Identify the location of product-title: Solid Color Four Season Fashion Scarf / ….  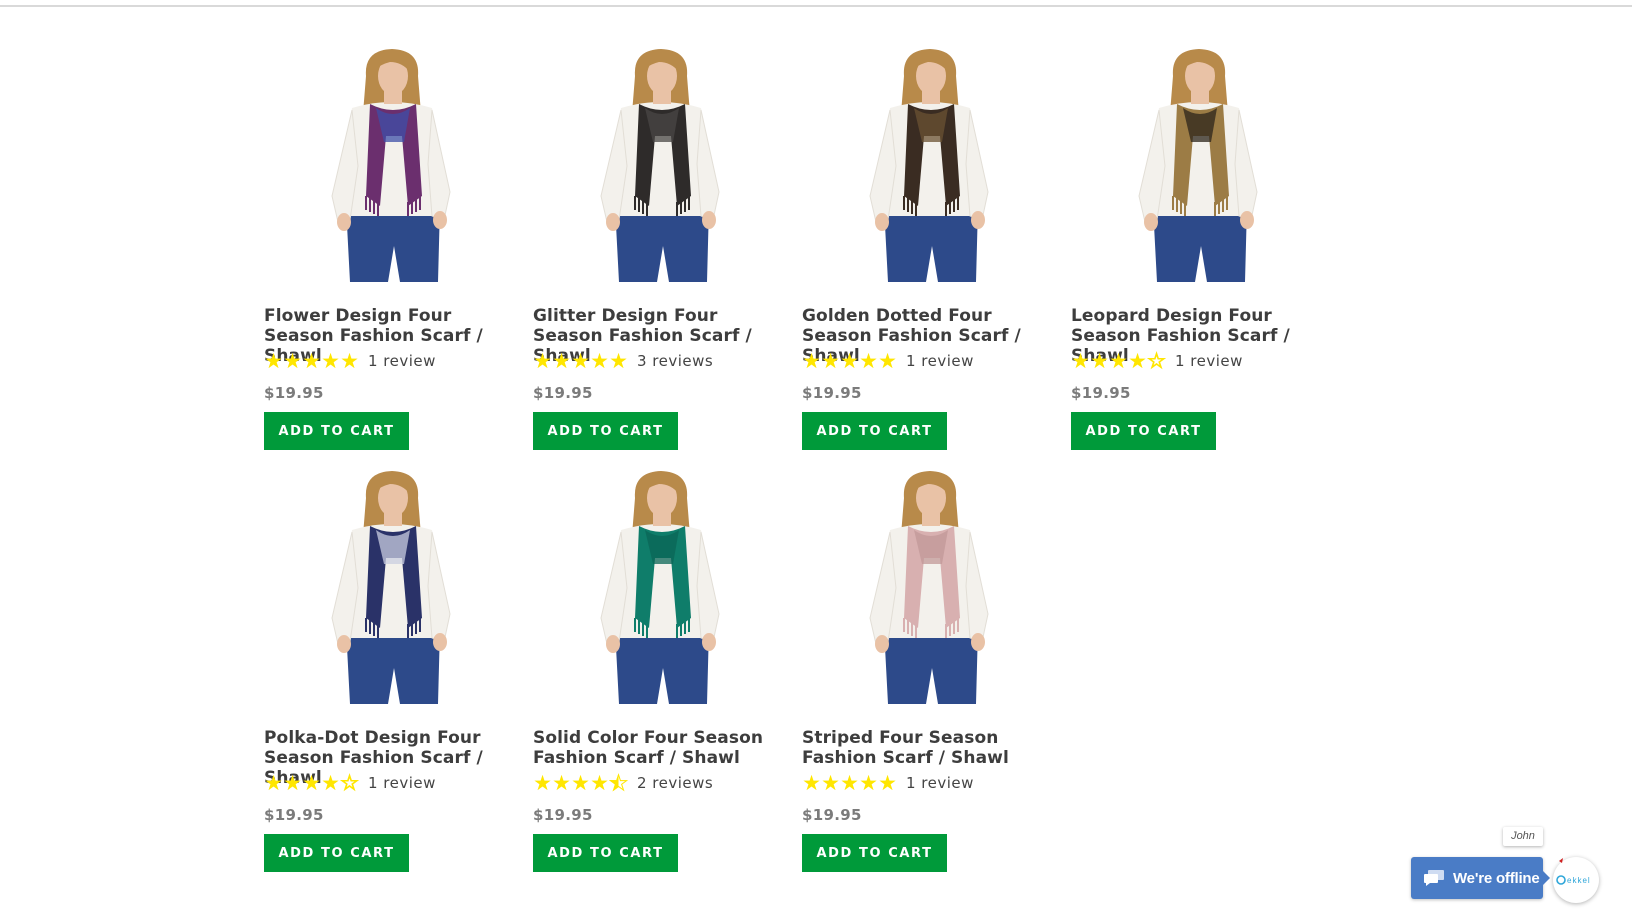
(663, 748).